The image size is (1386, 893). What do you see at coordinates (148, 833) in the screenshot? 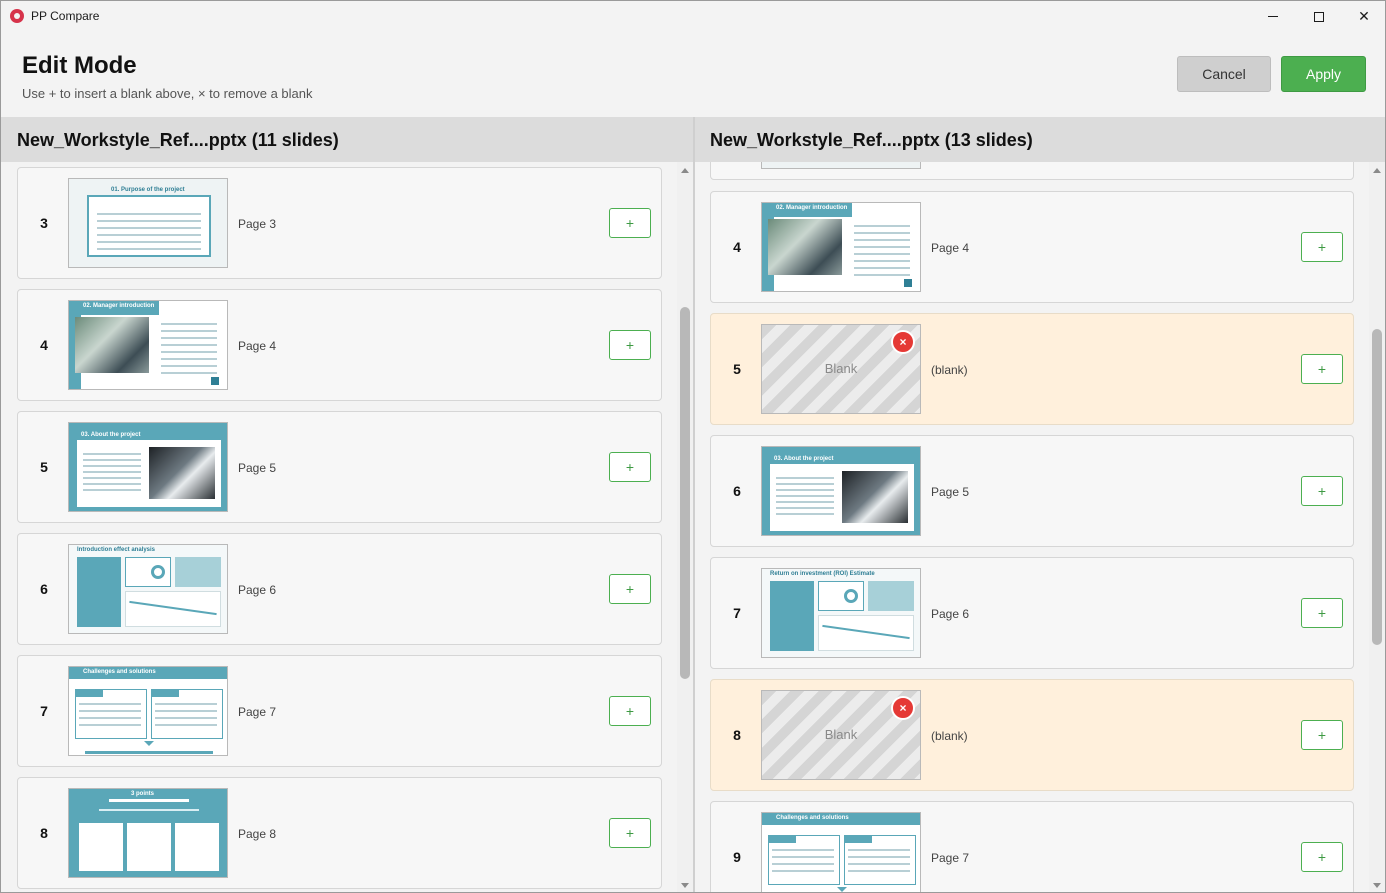
I see `slide-thumbnail: 3 points` at bounding box center [148, 833].